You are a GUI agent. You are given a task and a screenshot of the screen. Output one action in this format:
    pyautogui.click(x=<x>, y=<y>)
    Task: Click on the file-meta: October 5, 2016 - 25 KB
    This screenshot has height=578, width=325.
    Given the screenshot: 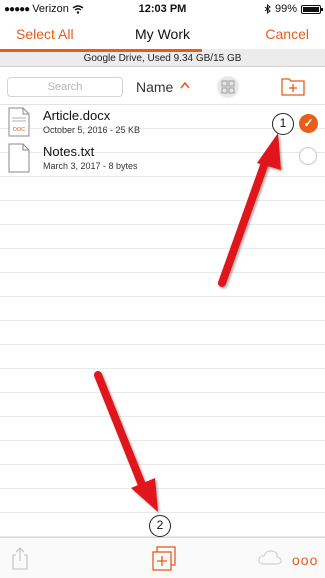 What is the action you would take?
    pyautogui.click(x=92, y=130)
    